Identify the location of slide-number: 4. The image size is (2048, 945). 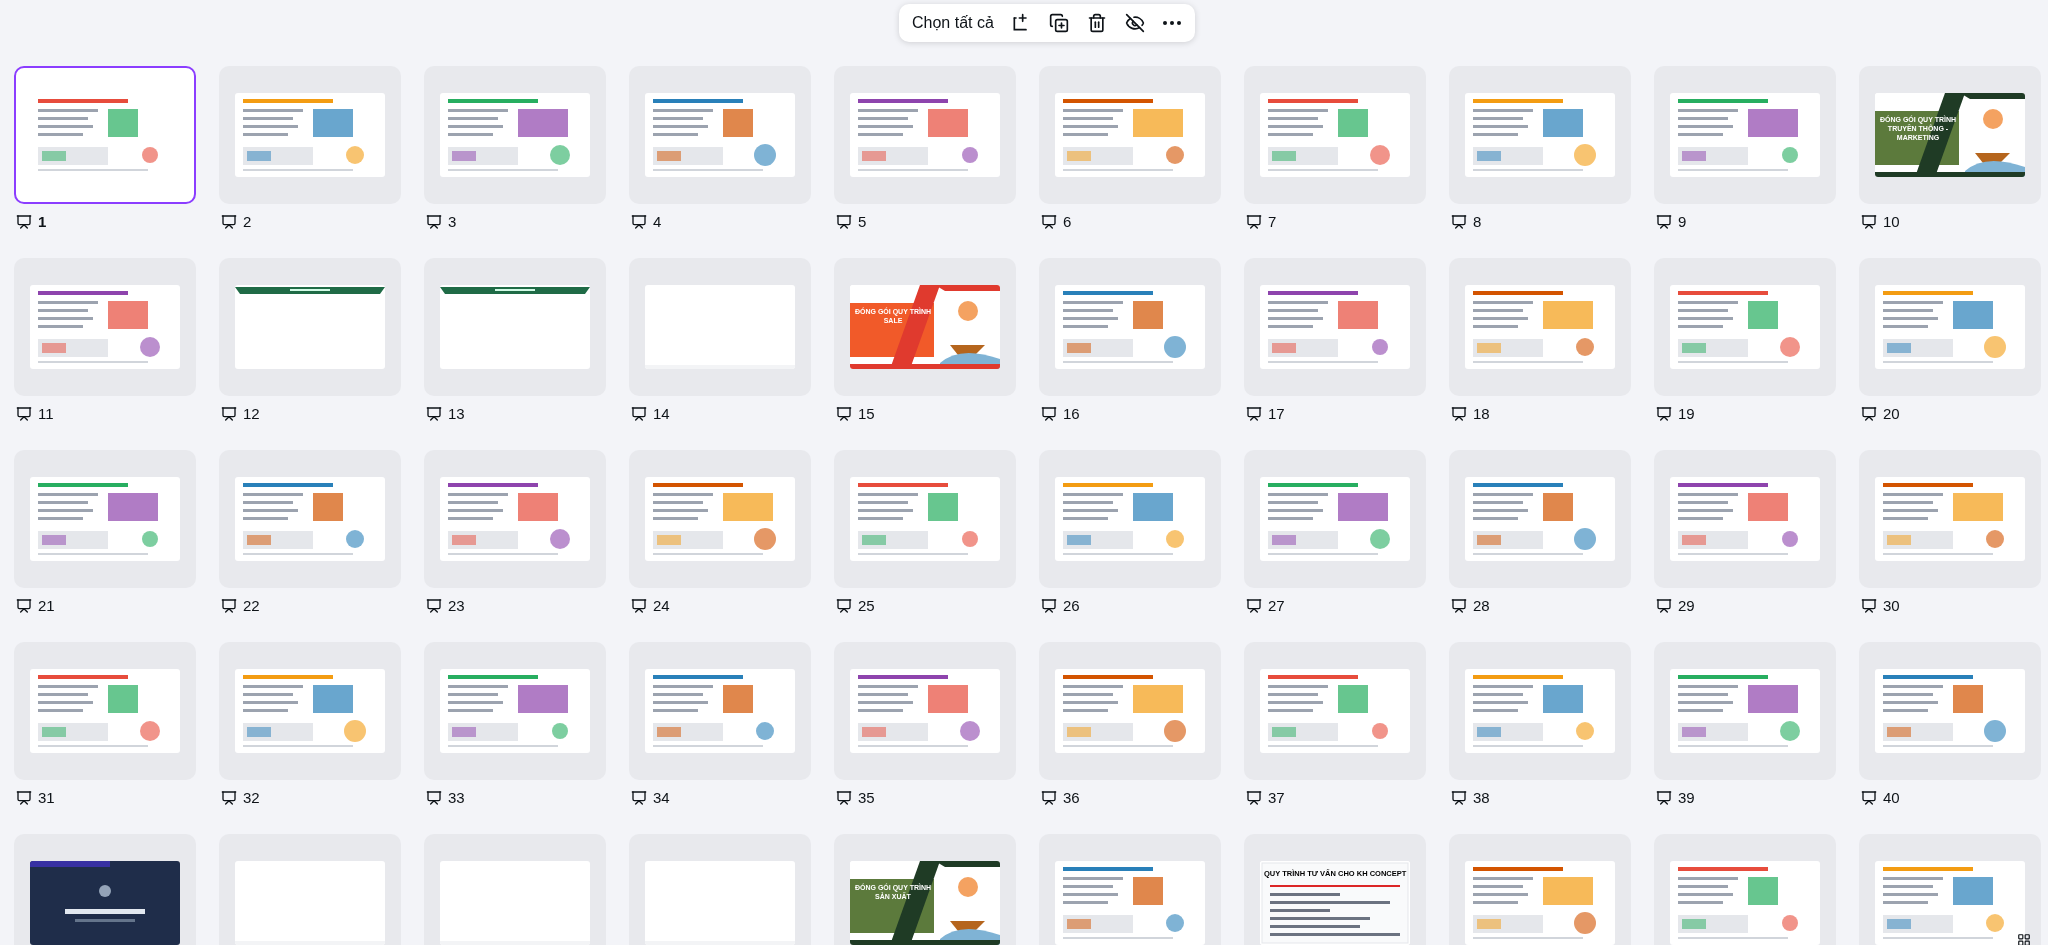
(657, 222).